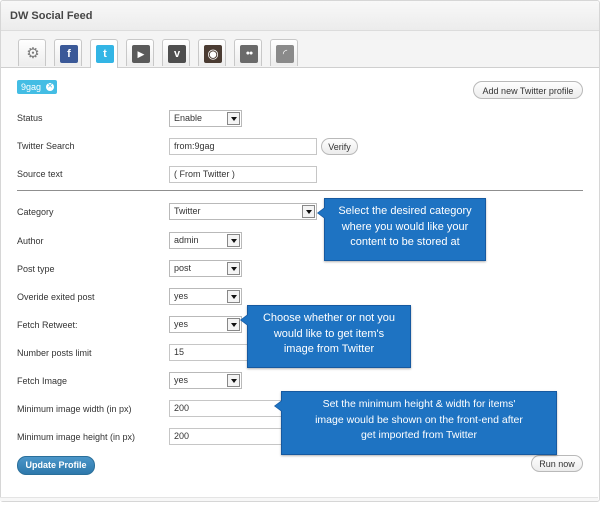 The width and height of the screenshot is (600, 509). I want to click on update-profile-button: Update Profile, so click(56, 465).